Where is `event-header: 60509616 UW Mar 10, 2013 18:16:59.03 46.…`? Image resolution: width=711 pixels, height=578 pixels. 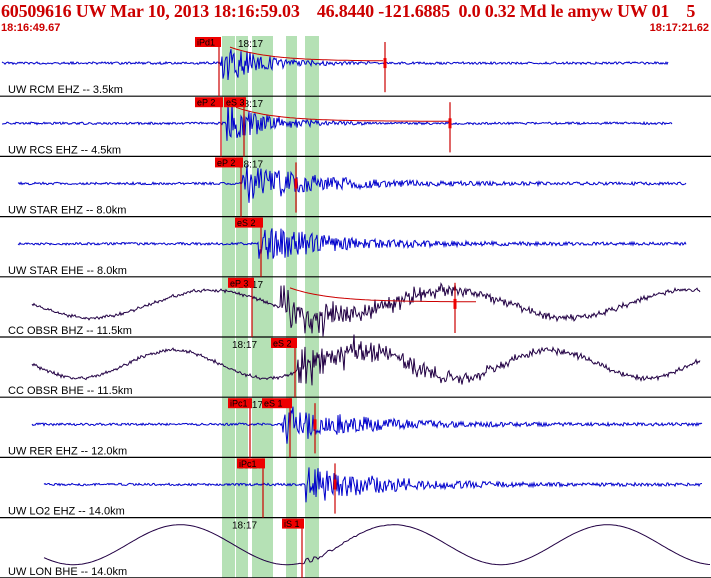 event-header: 60509616 UW Mar 10, 2013 18:16:59.03 46.… is located at coordinates (355, 18).